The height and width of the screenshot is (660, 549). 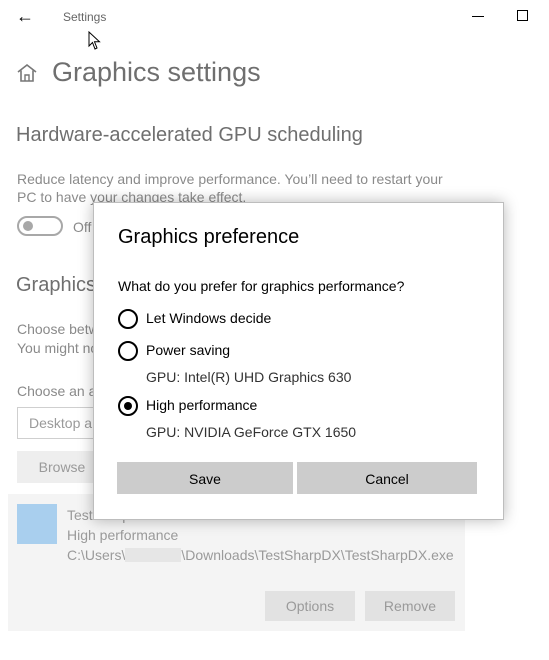 I want to click on app-path-prefix: C:\Users\, so click(x=96, y=555).